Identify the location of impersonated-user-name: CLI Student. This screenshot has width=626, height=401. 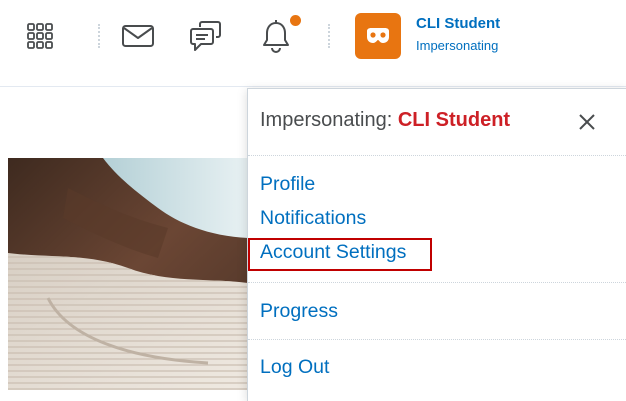
(454, 120).